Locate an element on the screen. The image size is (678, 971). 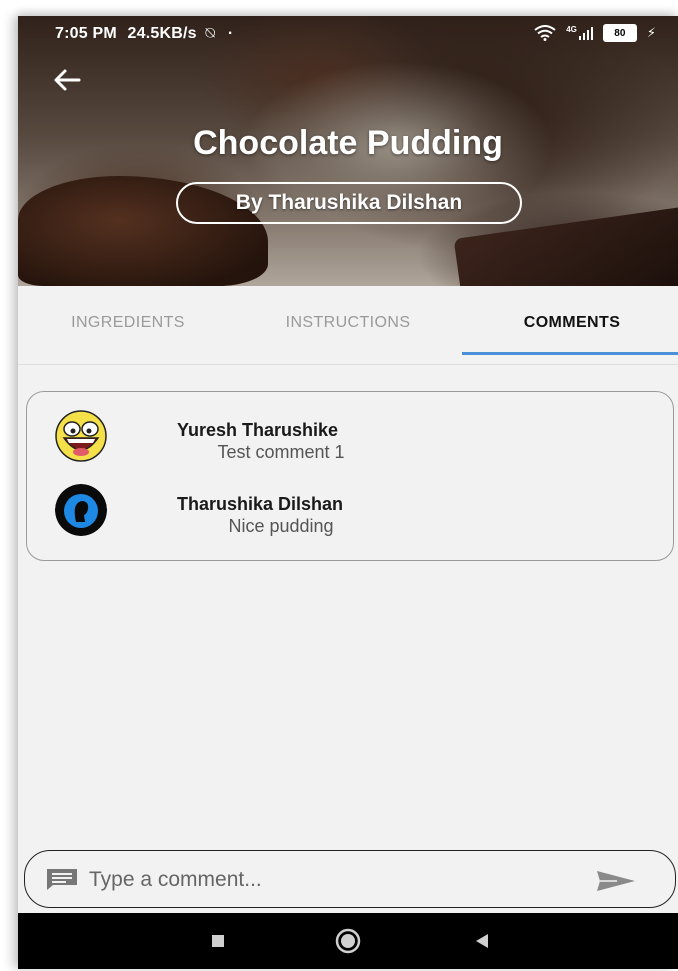
arrow-left-icon is located at coordinates (67, 80).